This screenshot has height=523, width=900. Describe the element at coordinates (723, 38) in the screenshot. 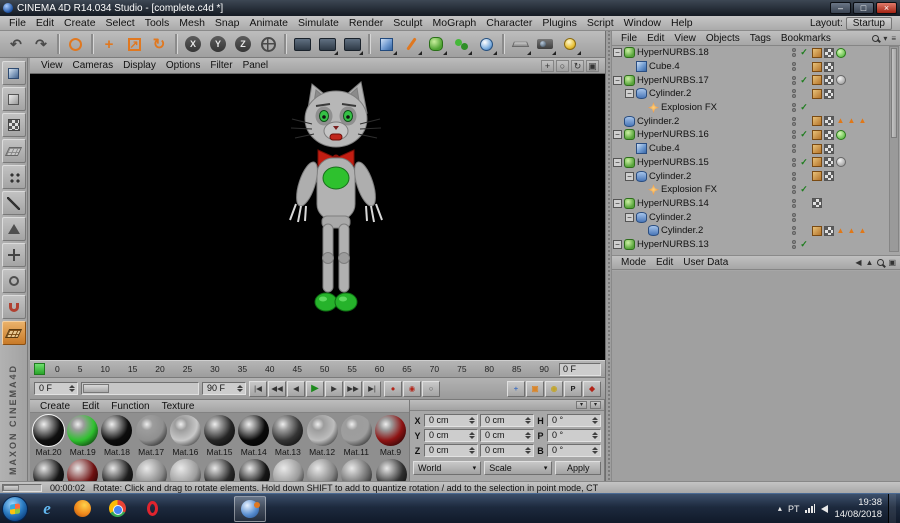

I see `object-manager-menu-objects: Objects` at that location.